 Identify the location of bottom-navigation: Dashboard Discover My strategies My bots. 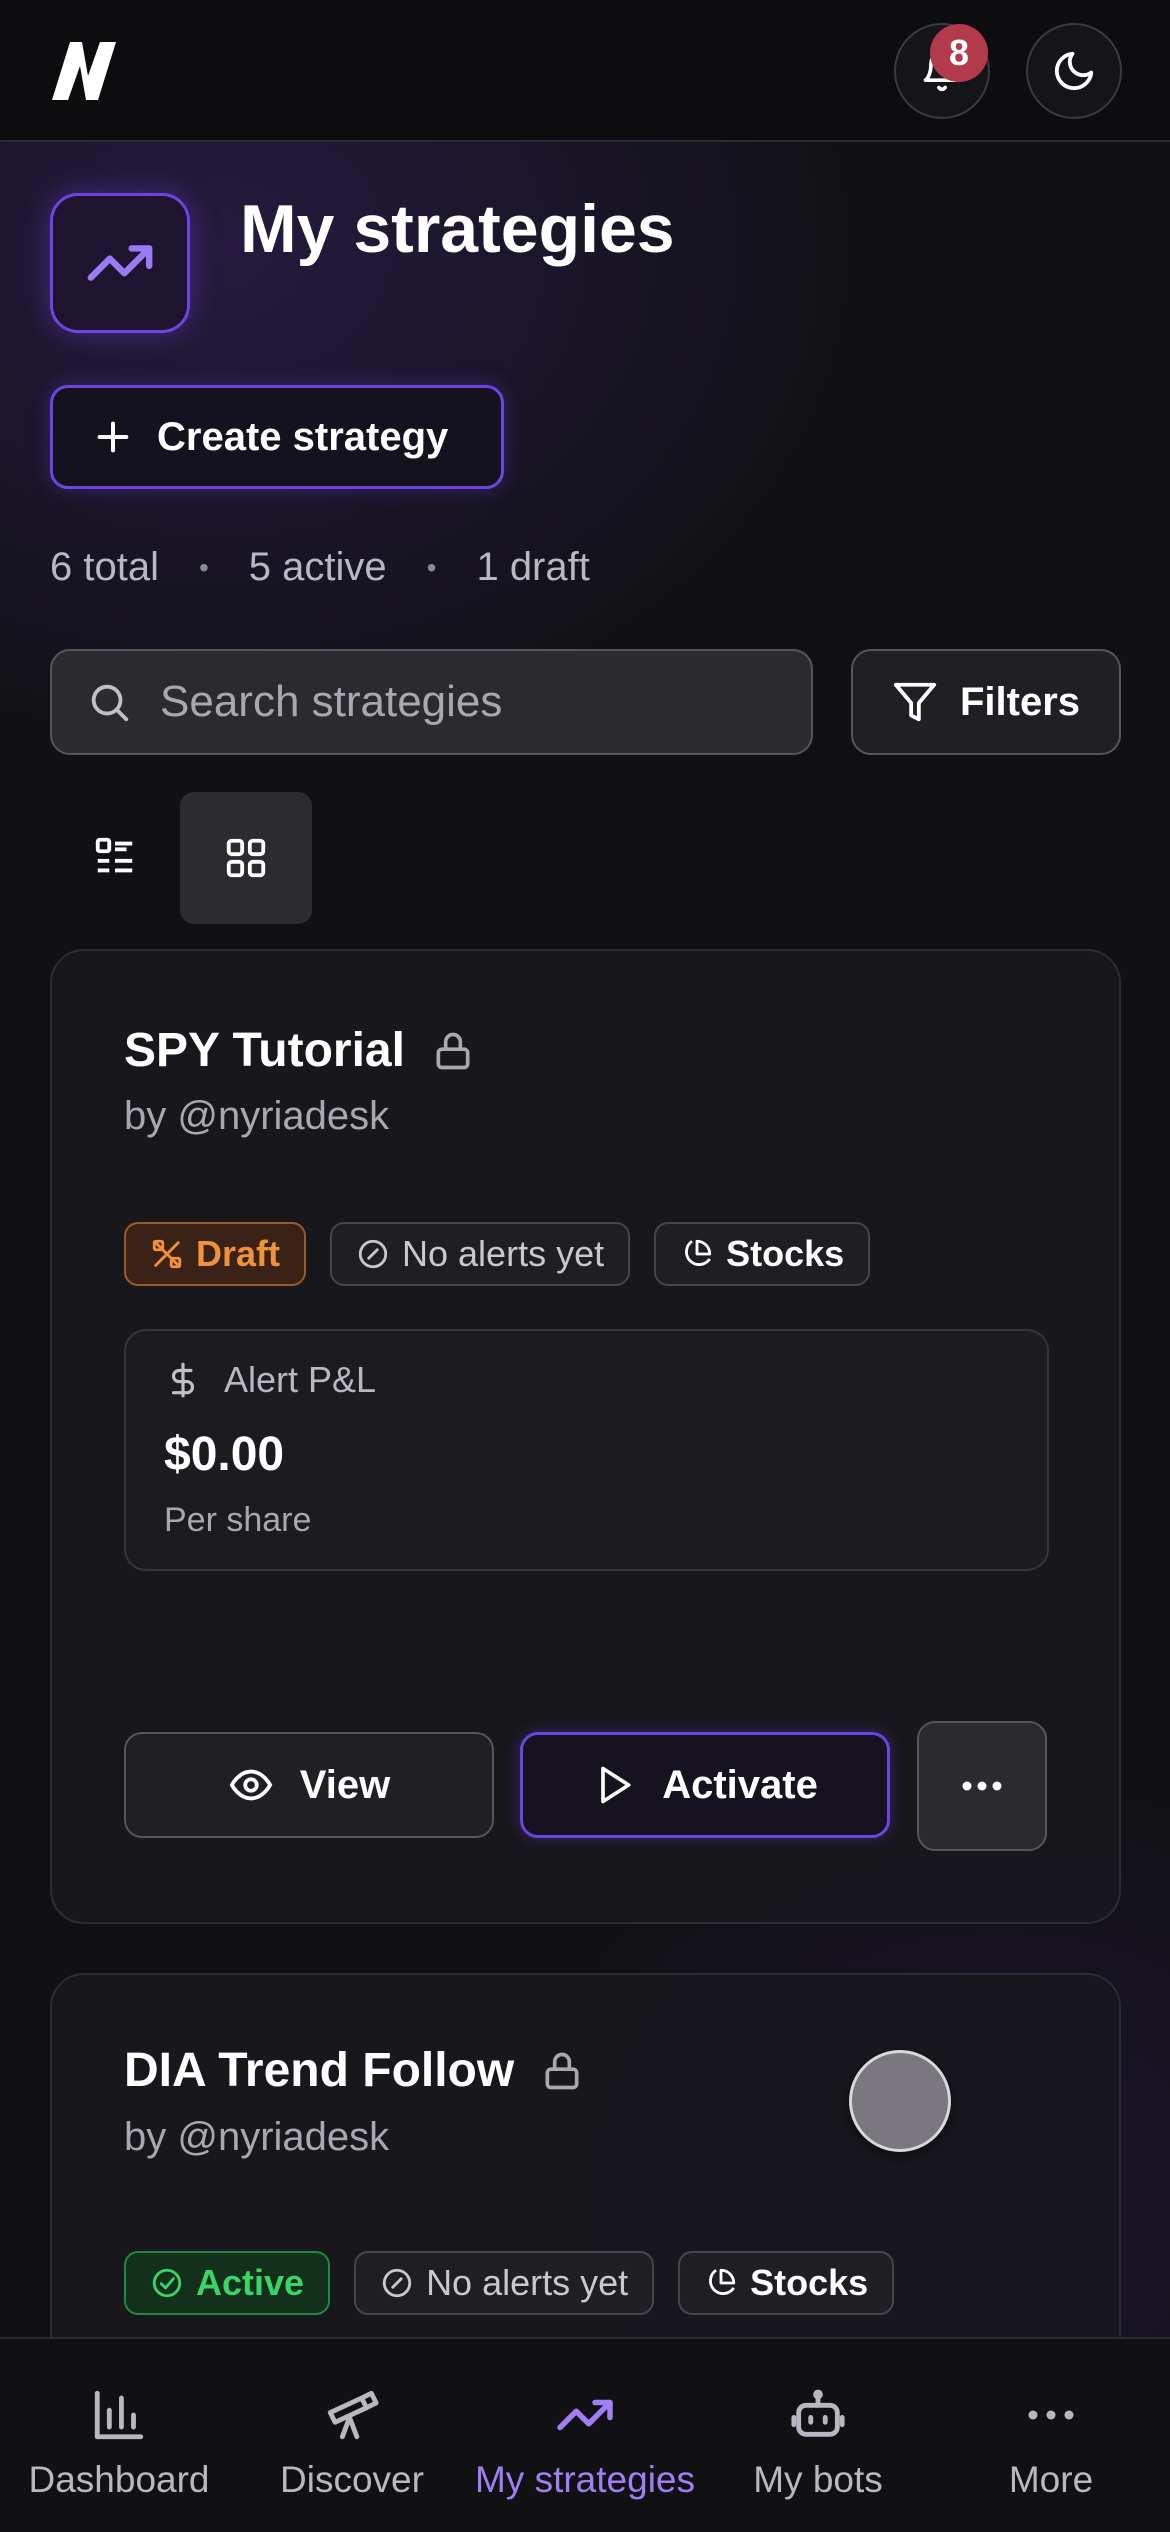
(585, 2434).